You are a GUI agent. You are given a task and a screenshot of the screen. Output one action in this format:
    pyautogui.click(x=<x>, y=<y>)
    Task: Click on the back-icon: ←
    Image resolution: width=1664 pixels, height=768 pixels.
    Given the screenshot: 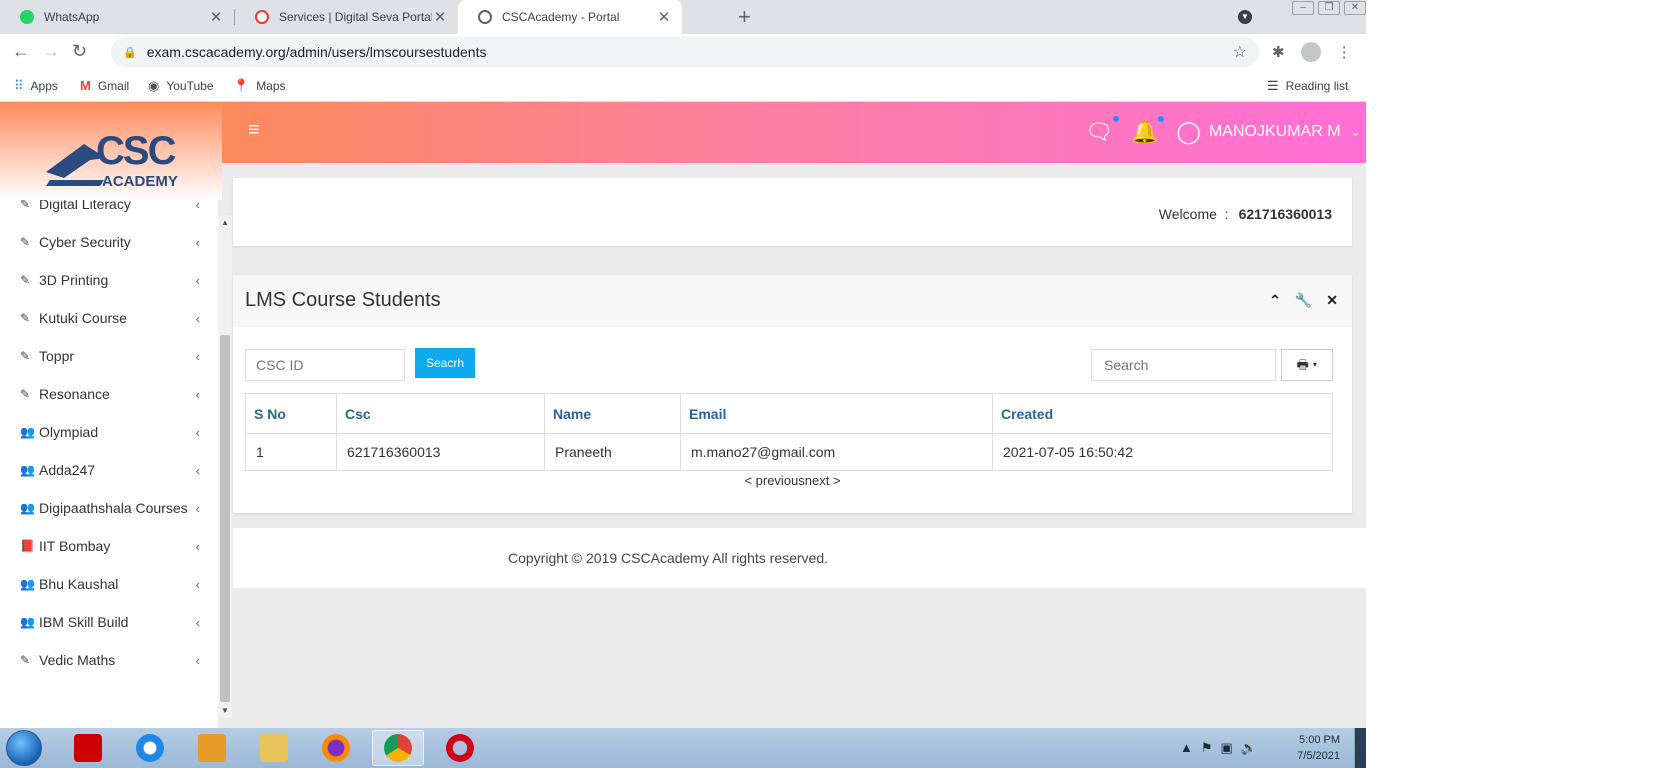 What is the action you would take?
    pyautogui.click(x=21, y=51)
    